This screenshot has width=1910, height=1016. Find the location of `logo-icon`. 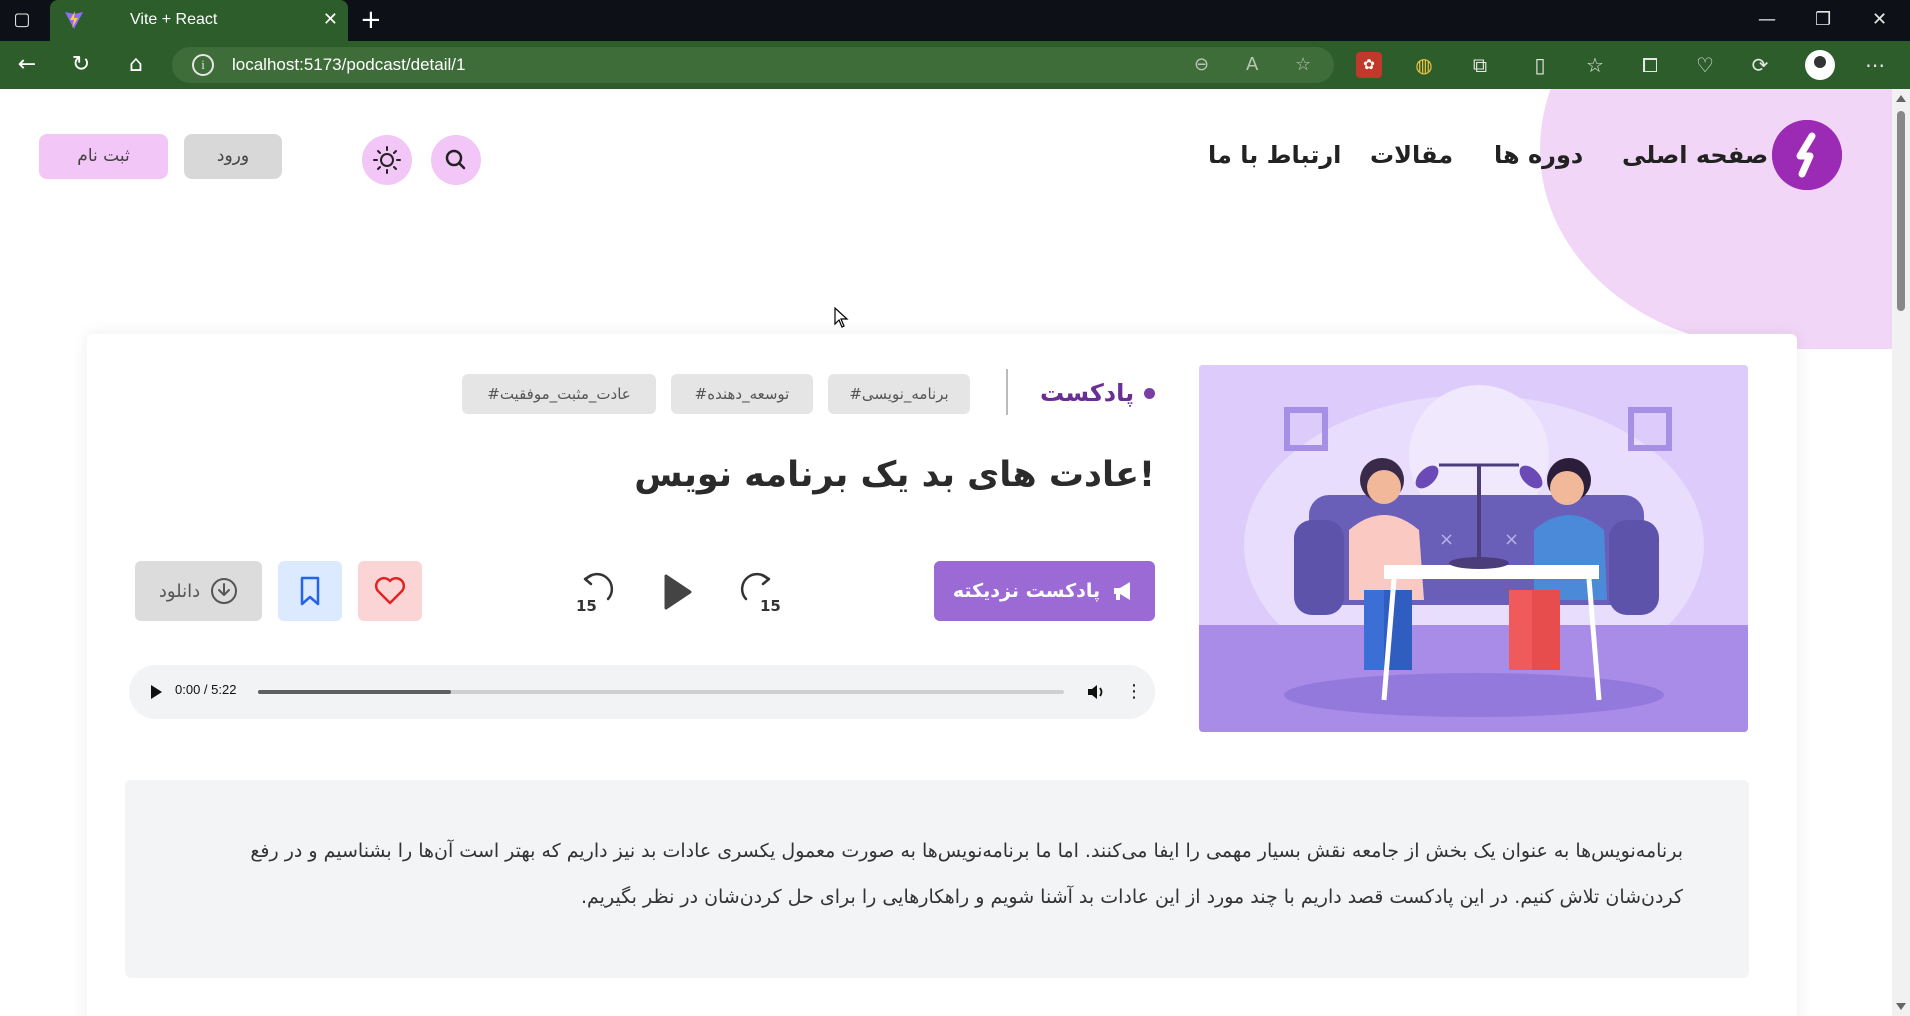

logo-icon is located at coordinates (1807, 155).